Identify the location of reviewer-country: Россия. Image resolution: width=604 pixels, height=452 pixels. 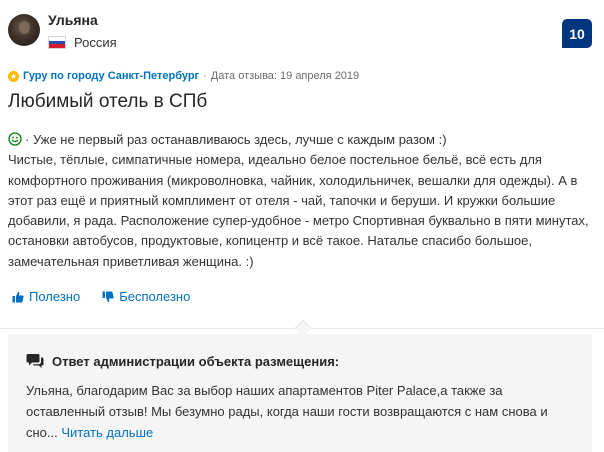
(82, 42).